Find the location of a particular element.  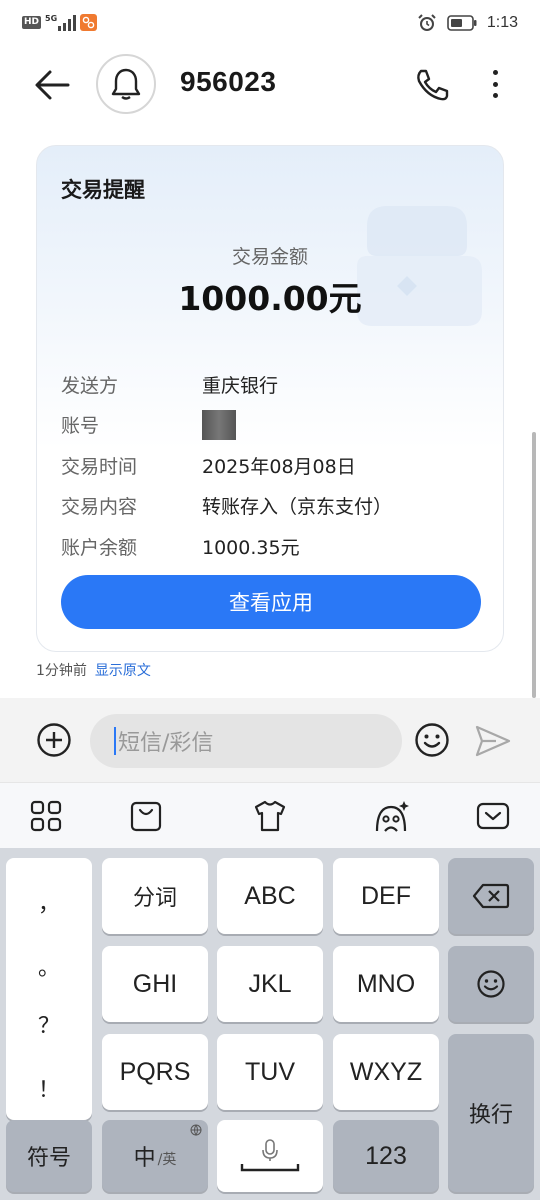

message-input-placeholder: 短信/彩信 is located at coordinates (166, 743).